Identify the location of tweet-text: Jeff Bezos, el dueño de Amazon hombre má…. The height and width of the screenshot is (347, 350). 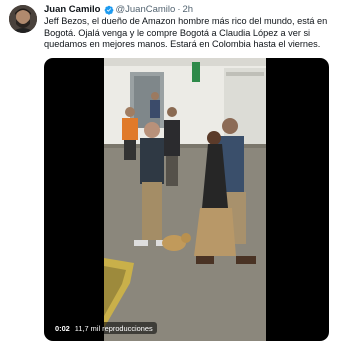
(186, 33).